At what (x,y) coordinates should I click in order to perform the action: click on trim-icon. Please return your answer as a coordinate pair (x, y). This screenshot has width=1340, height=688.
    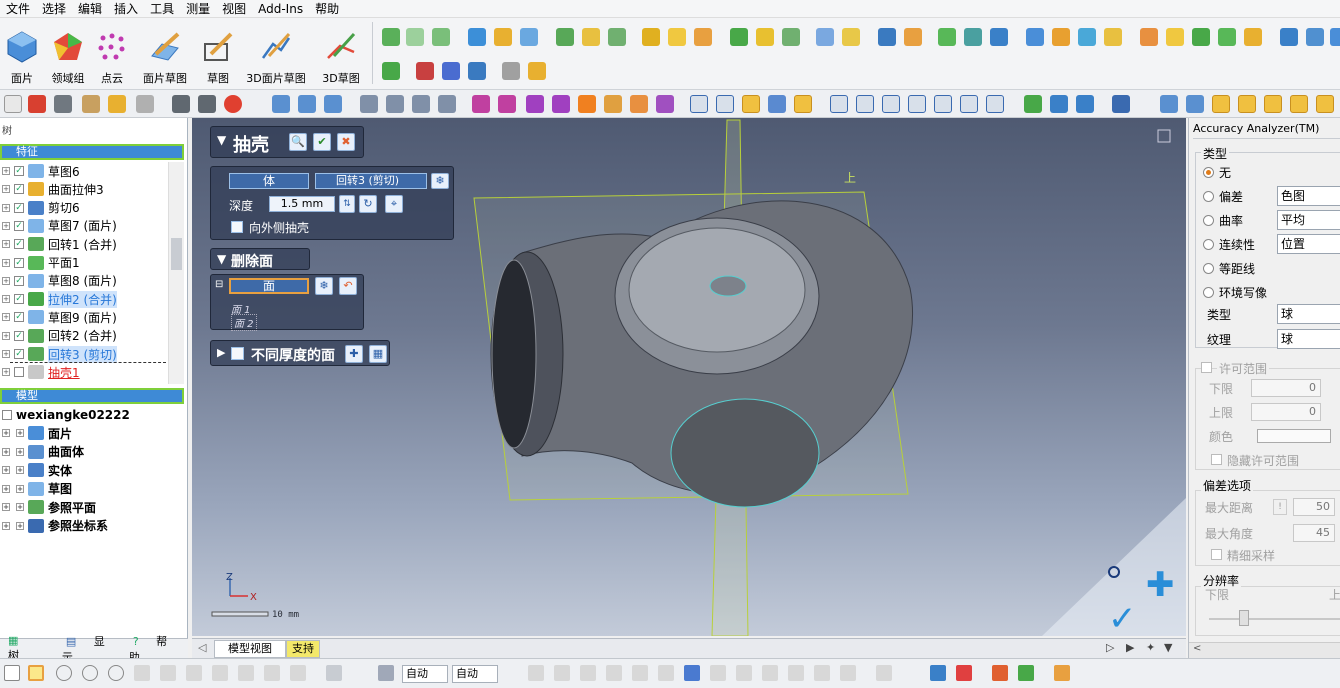
    Looking at the image, I should click on (791, 37).